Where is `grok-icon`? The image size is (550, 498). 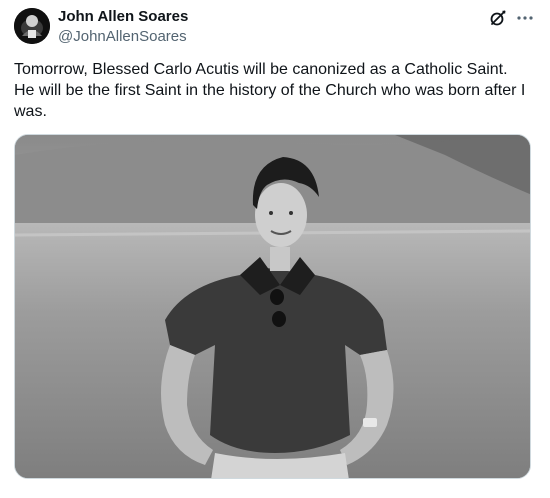 grok-icon is located at coordinates (498, 18).